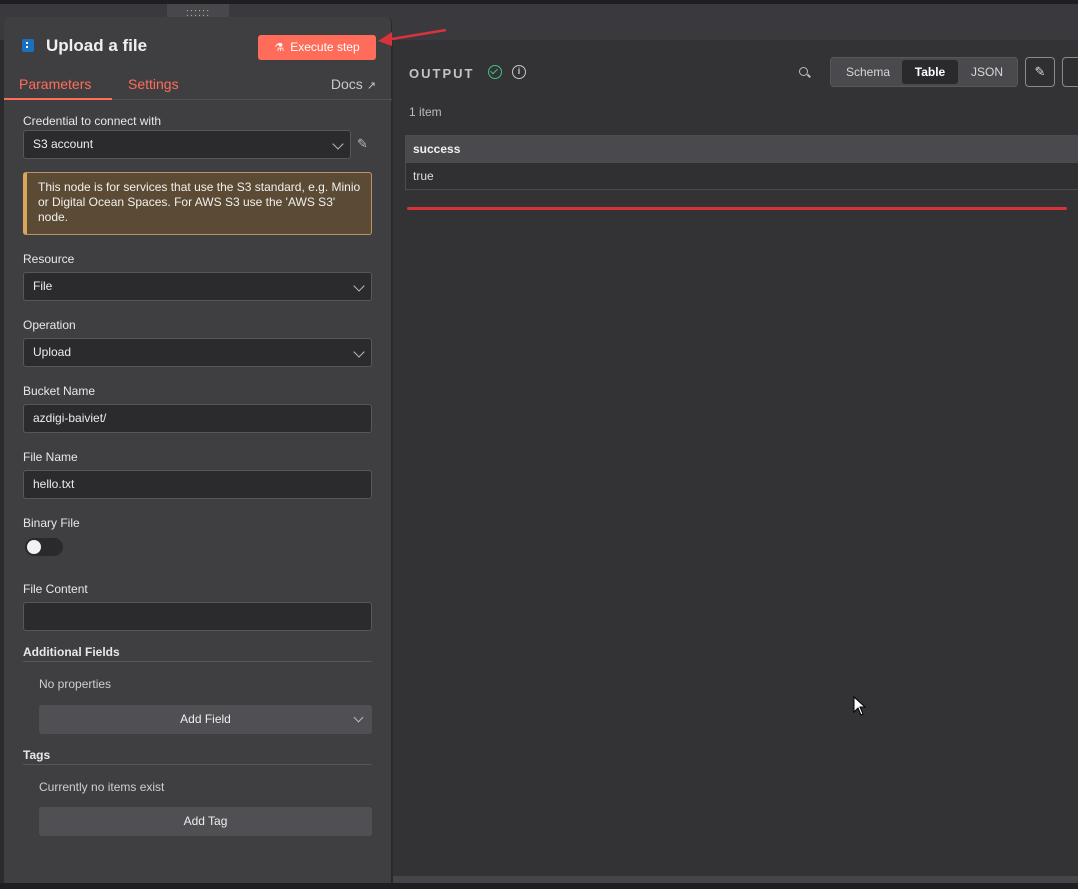  I want to click on tags-label: Tags, so click(37, 755).